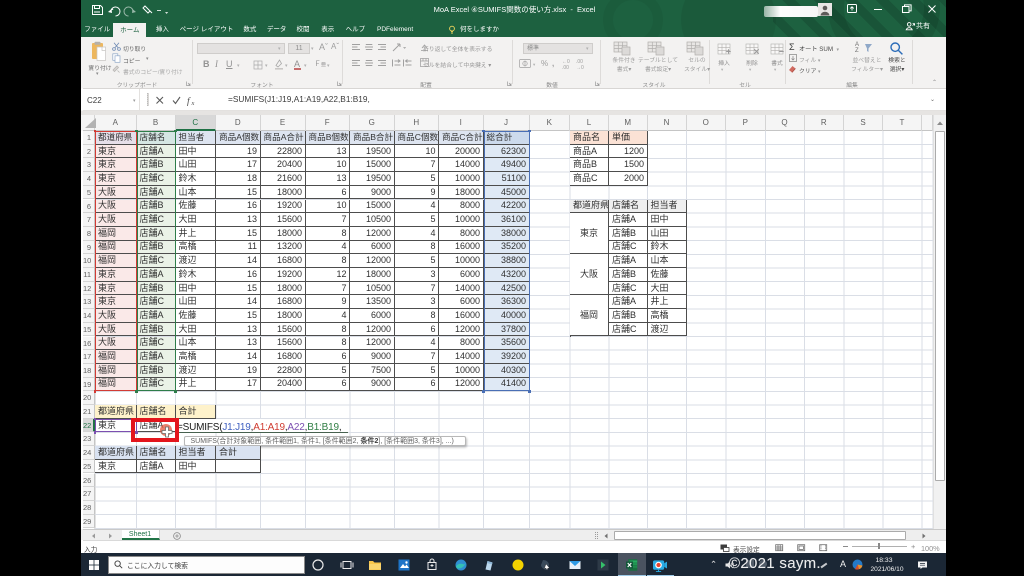 This screenshot has height=576, width=1024. I want to click on svg-text: f, so click(189, 101).